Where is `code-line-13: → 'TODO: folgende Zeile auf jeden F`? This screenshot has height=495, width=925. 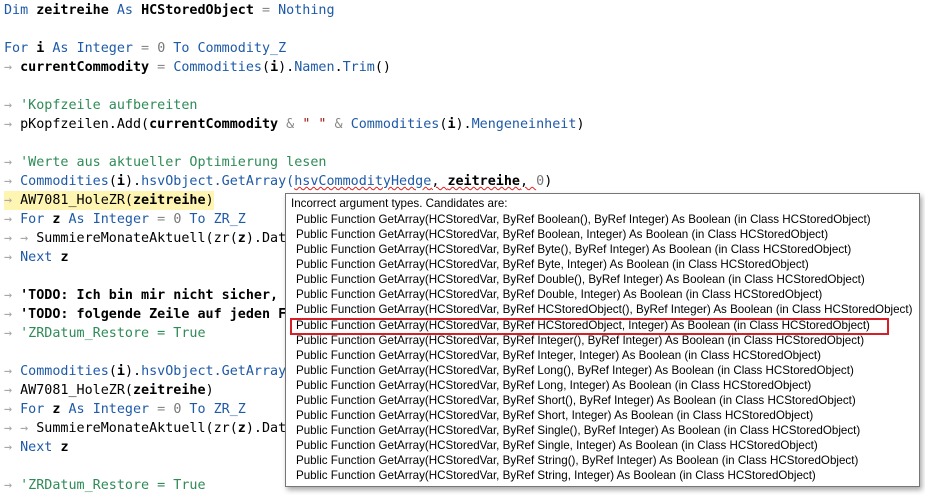 code-line-13: → 'TODO: folgende Zeile auf jeden F is located at coordinates (145, 314).